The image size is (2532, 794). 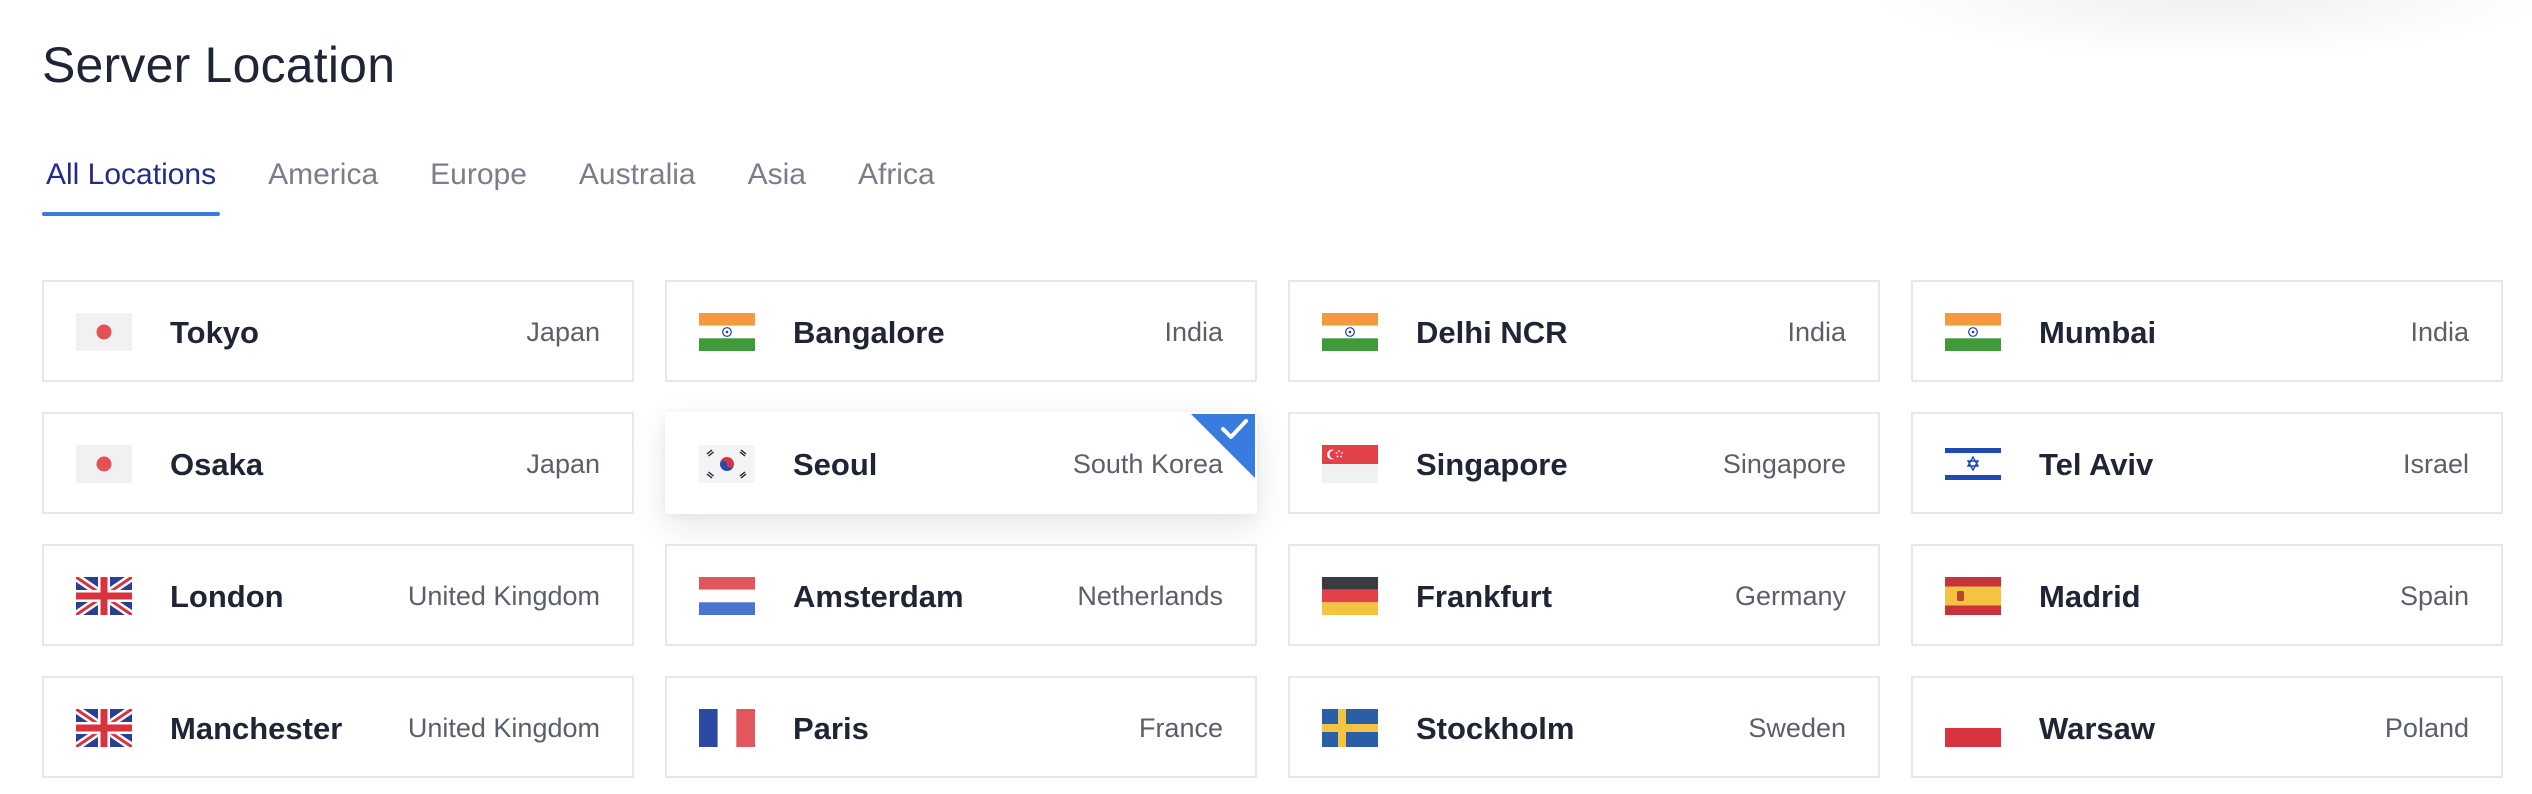 What do you see at coordinates (2090, 596) in the screenshot?
I see `city-name: Madrid` at bounding box center [2090, 596].